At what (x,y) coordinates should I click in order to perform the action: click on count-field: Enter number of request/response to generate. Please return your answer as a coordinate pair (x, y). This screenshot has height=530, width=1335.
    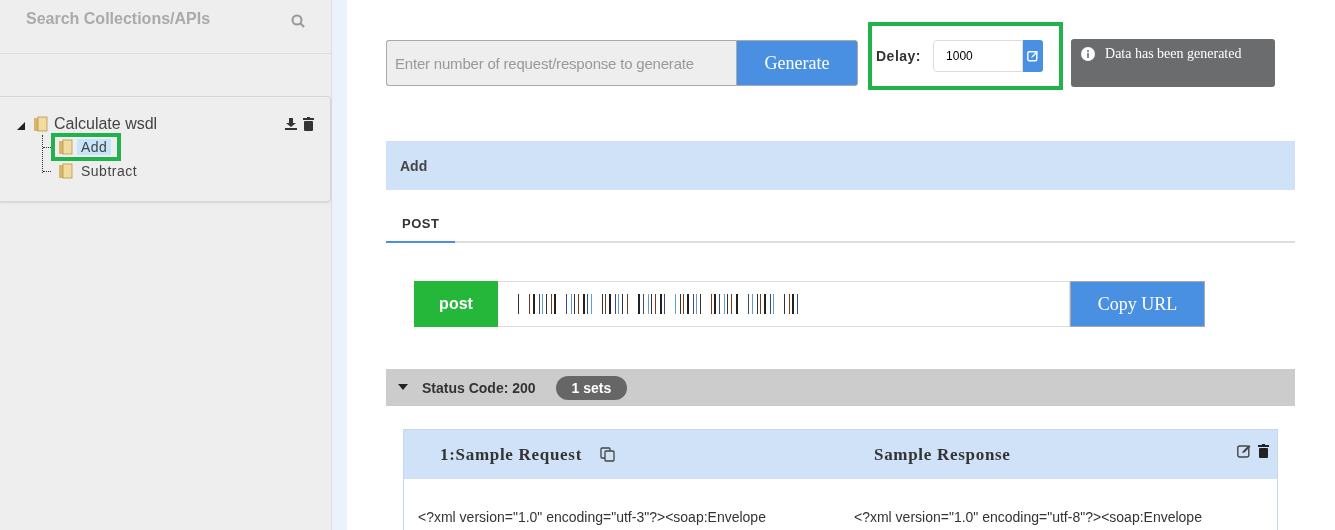
    Looking at the image, I should click on (561, 63).